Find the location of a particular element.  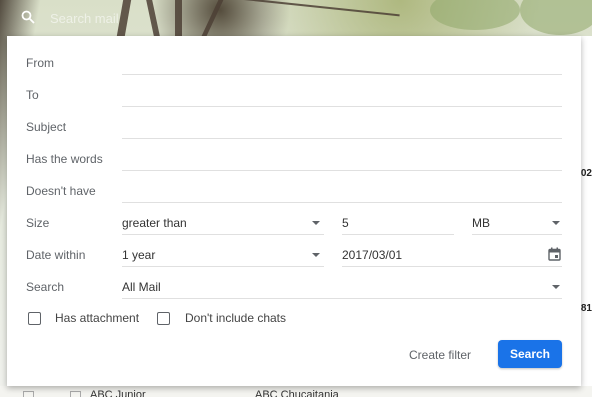

doesnt-have-row: Doesn't have is located at coordinates (294, 191).